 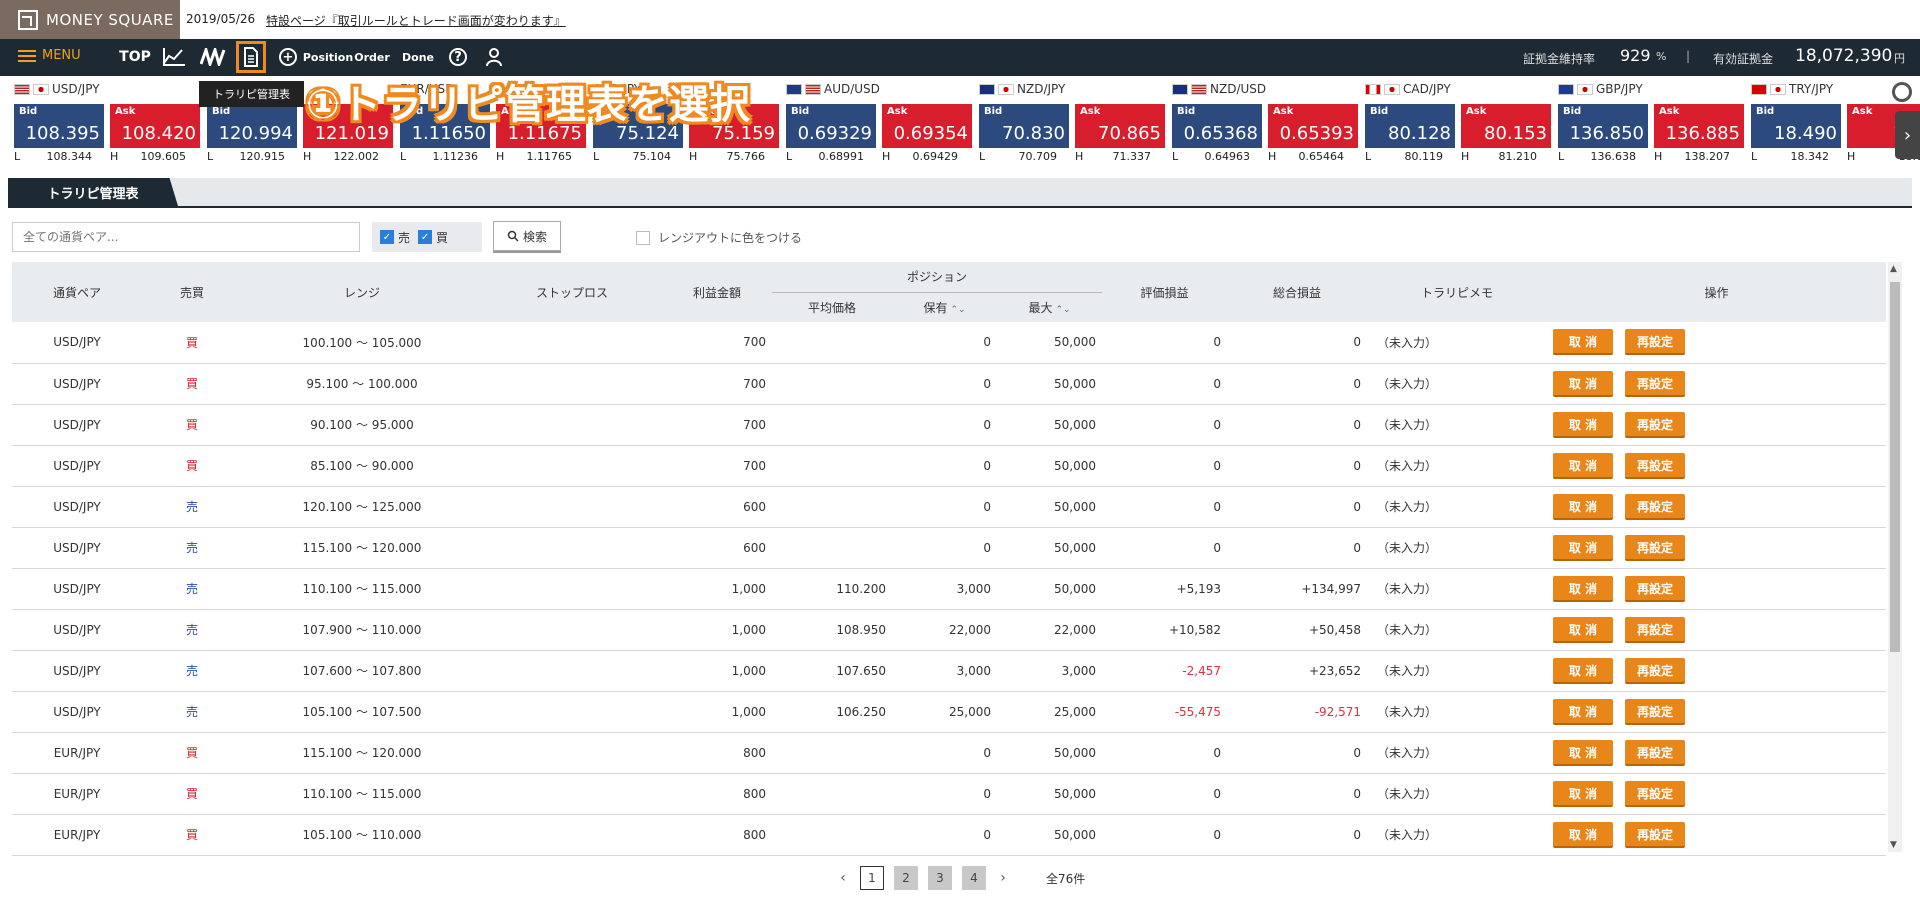 What do you see at coordinates (442, 237) in the screenshot?
I see `buy-label: 買` at bounding box center [442, 237].